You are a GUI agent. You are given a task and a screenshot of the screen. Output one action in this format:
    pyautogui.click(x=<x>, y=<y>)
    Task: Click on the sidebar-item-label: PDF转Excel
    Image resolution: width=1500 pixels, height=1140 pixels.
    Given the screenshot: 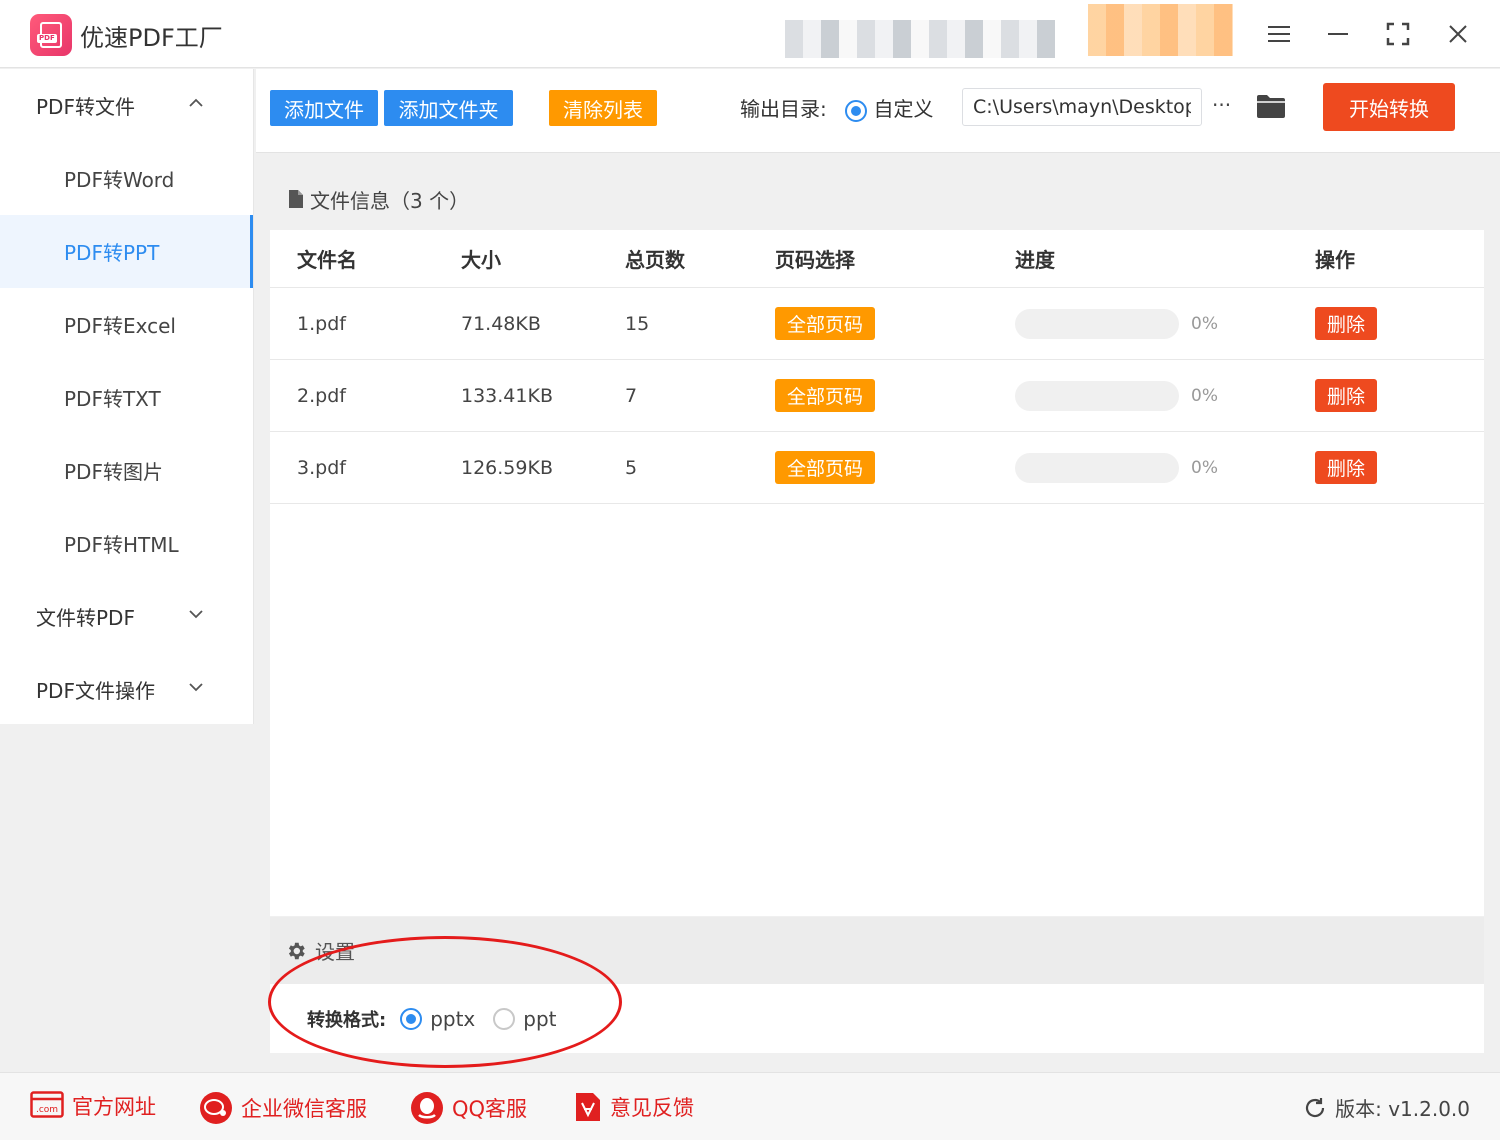 What is the action you would take?
    pyautogui.click(x=120, y=326)
    